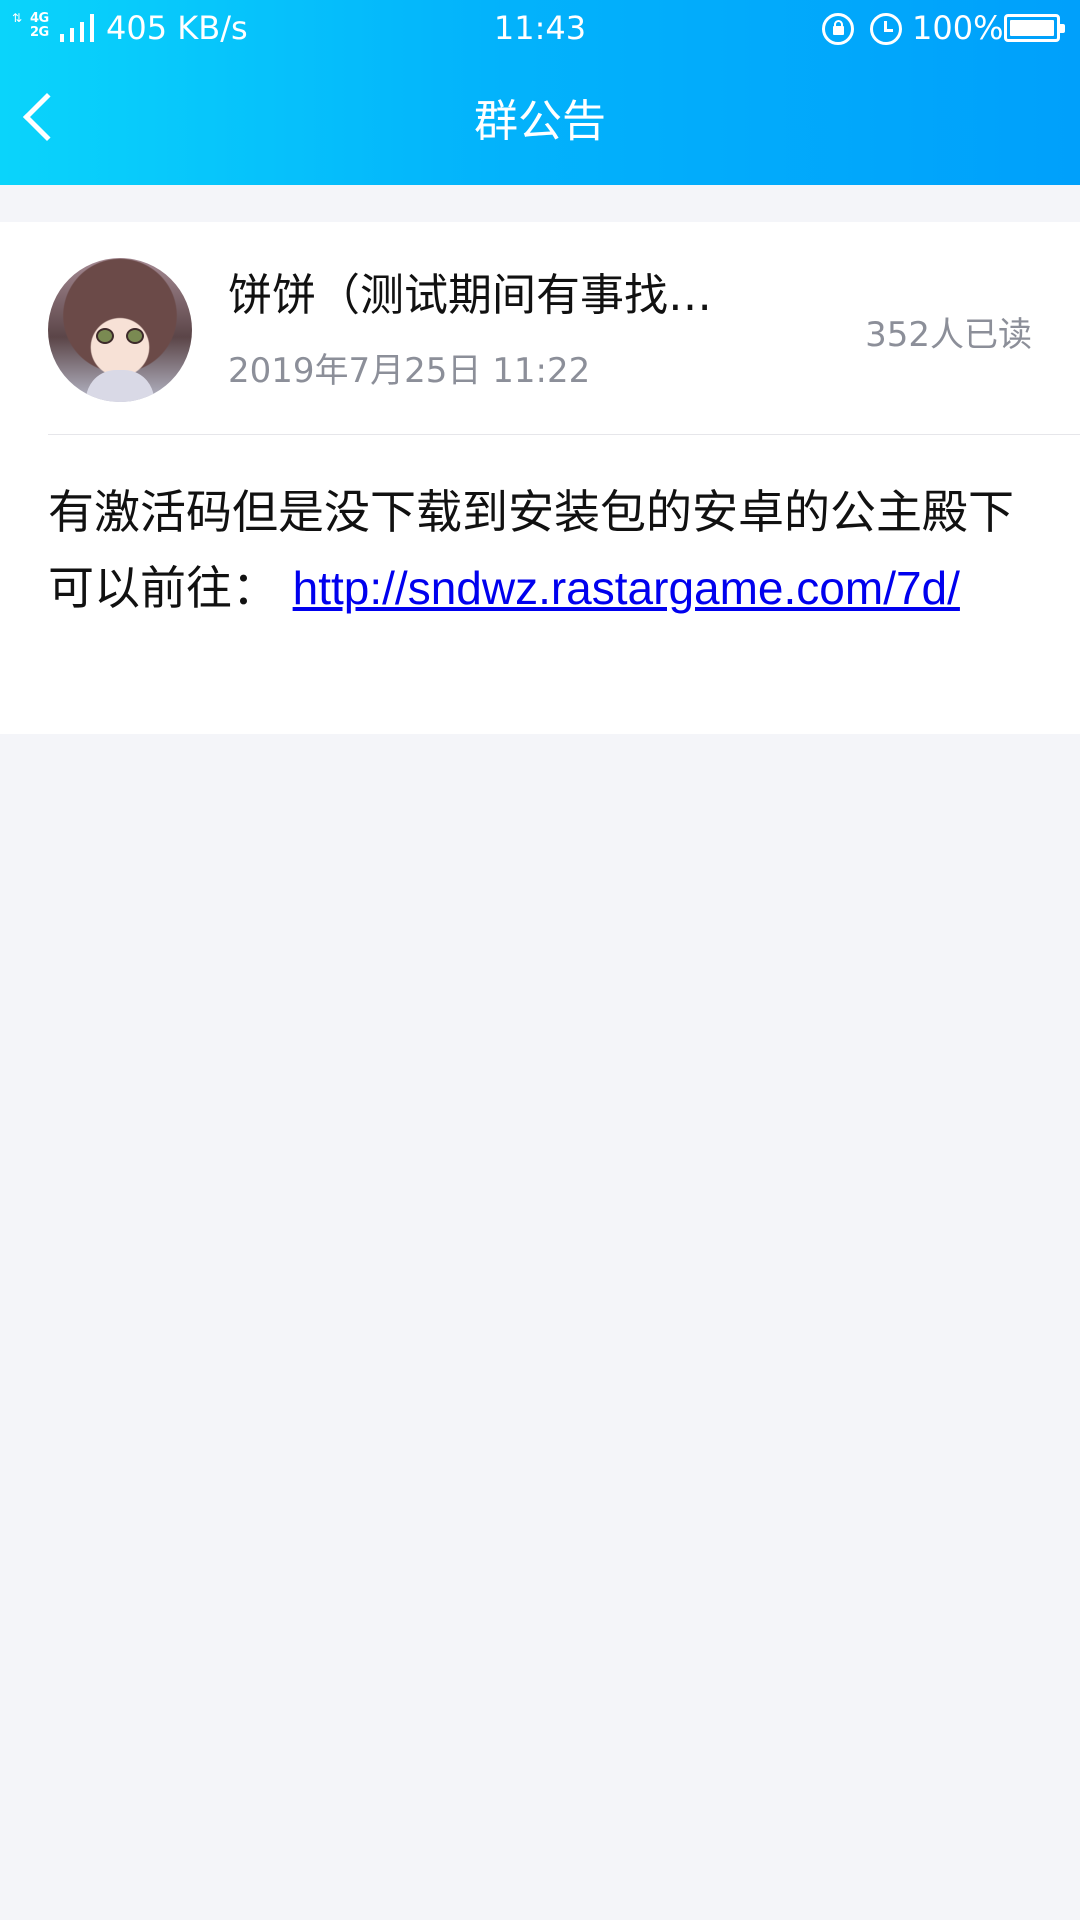 This screenshot has width=1080, height=1920. What do you see at coordinates (120, 330) in the screenshot?
I see `avatar` at bounding box center [120, 330].